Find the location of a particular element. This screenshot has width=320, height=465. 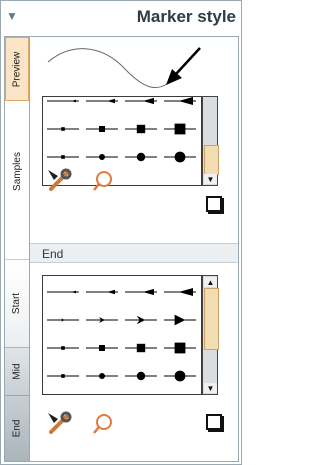

tab-end-label: End is located at coordinates (17, 428).